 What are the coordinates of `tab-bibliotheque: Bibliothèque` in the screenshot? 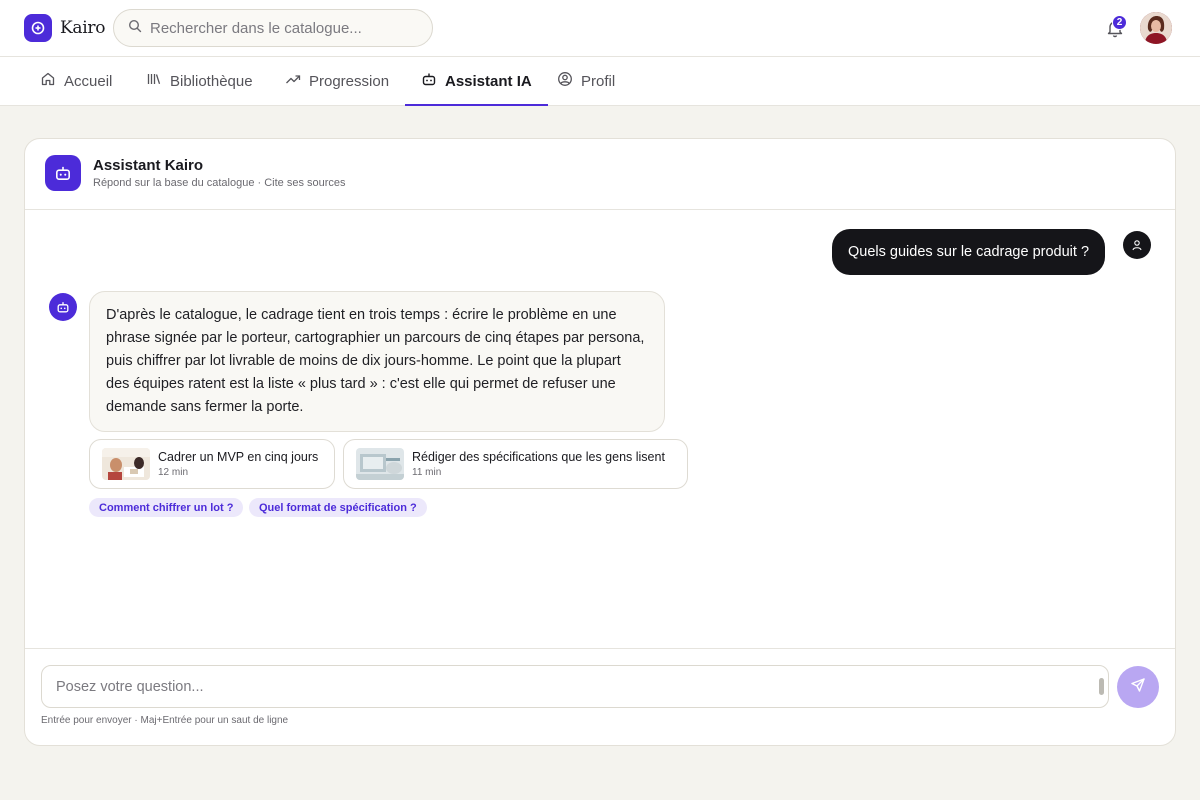 It's located at (199, 81).